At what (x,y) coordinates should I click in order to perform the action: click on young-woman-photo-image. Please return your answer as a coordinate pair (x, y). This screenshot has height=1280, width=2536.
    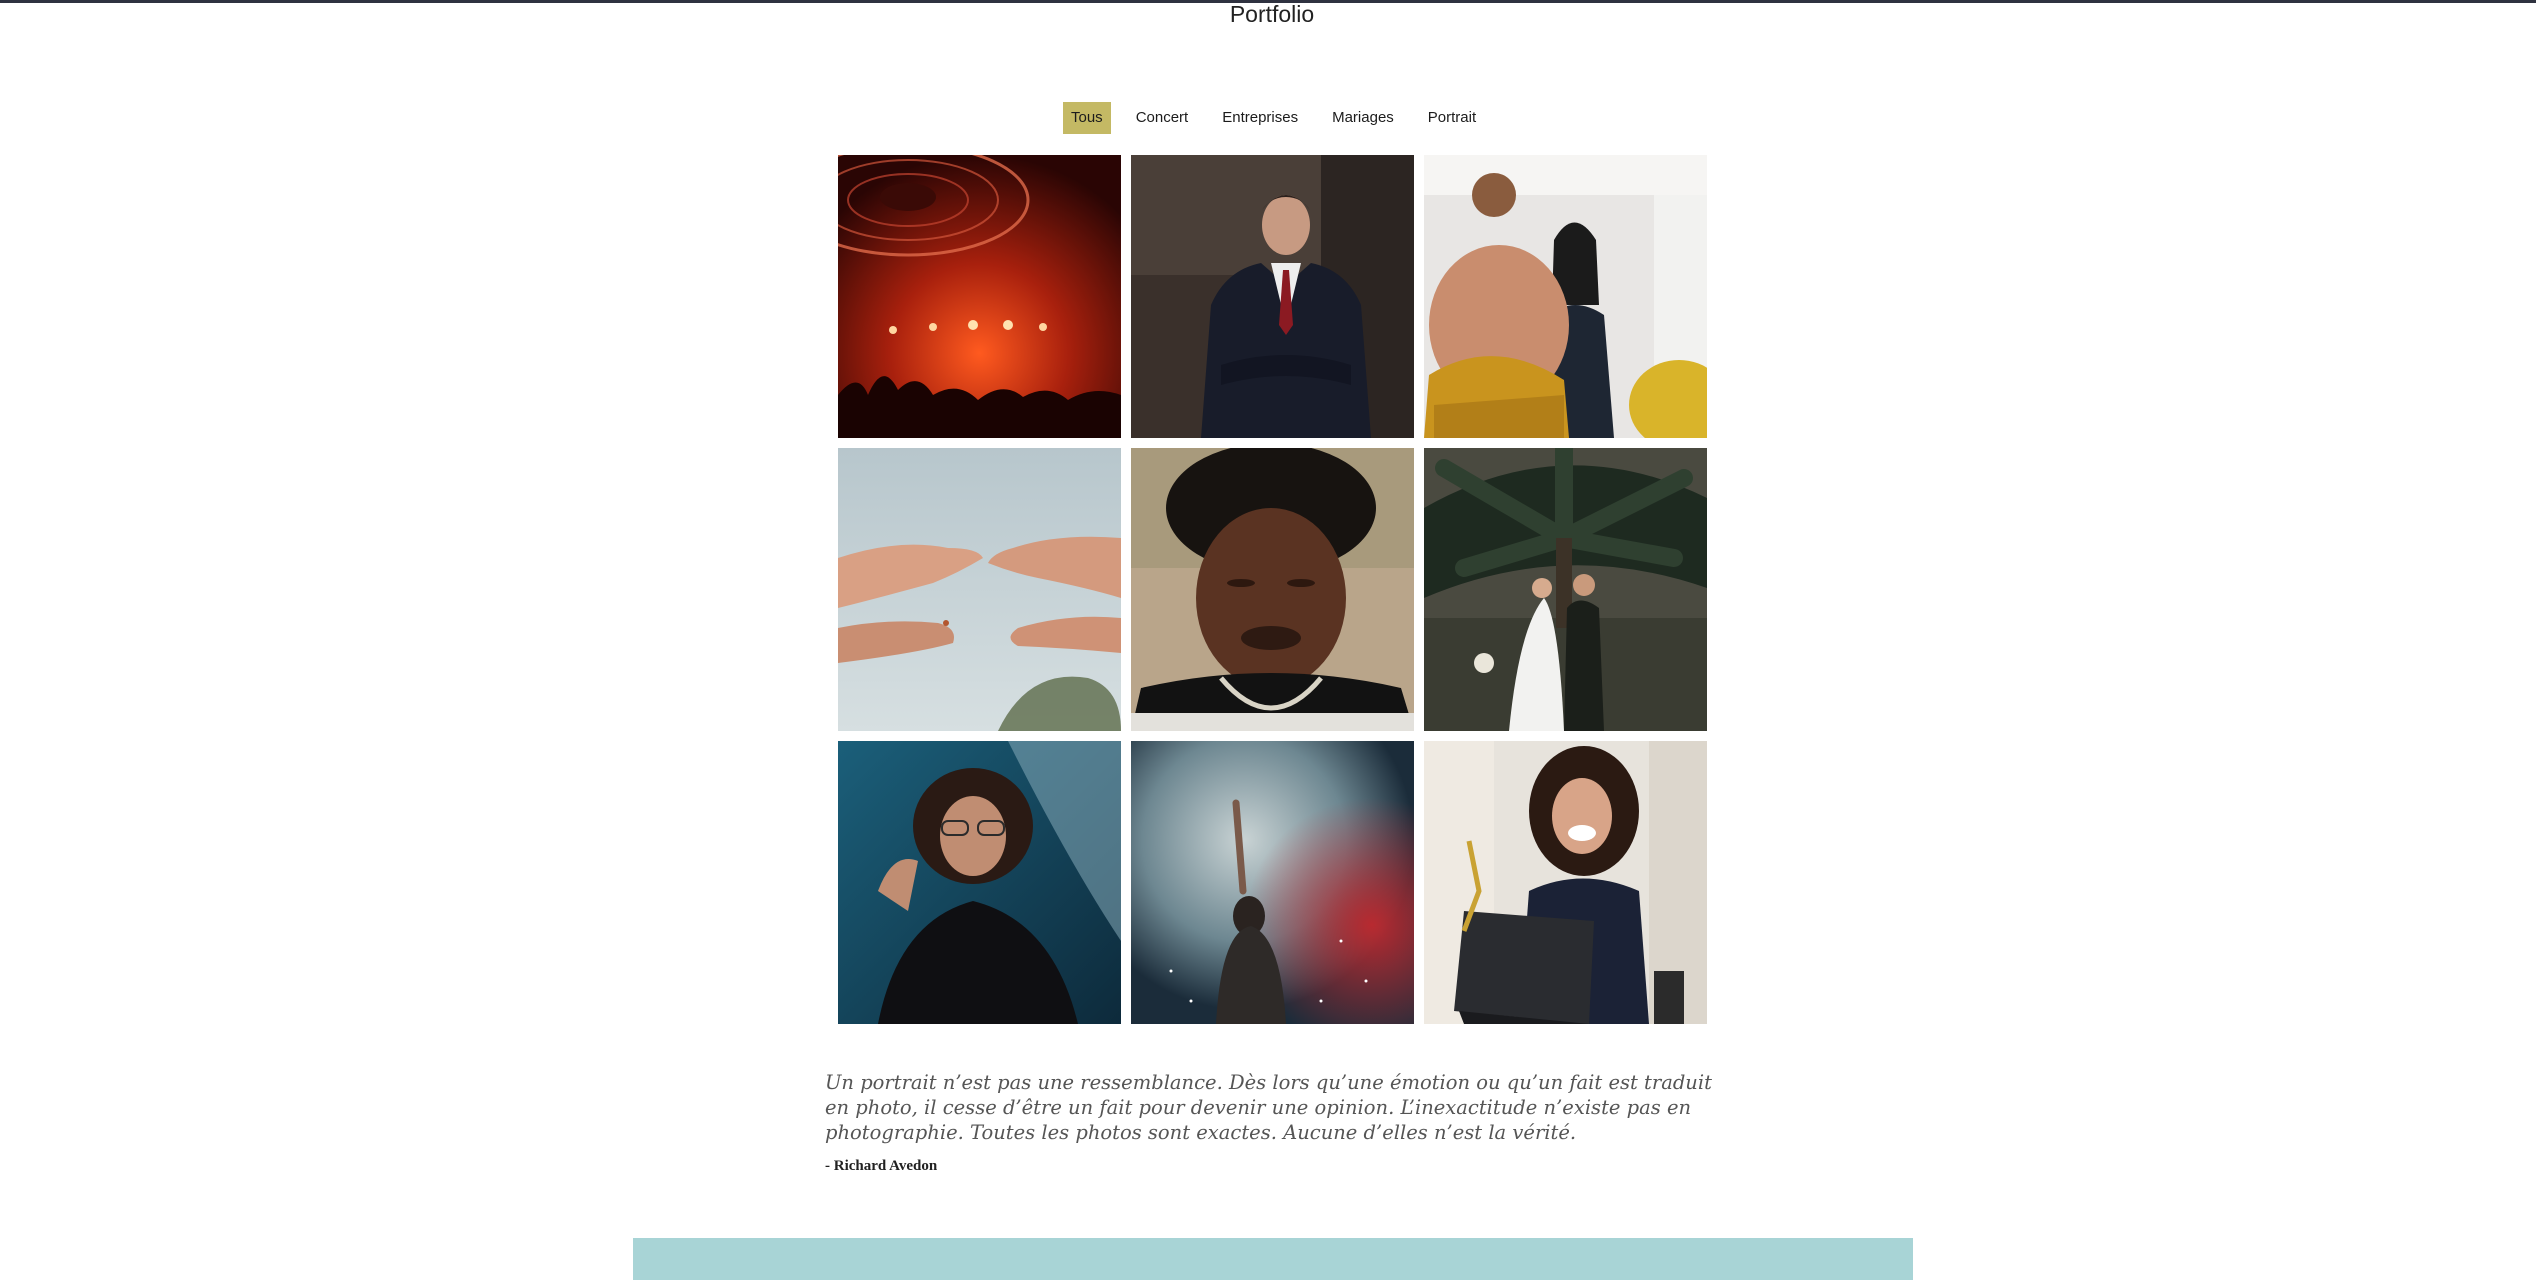
    Looking at the image, I should click on (979, 882).